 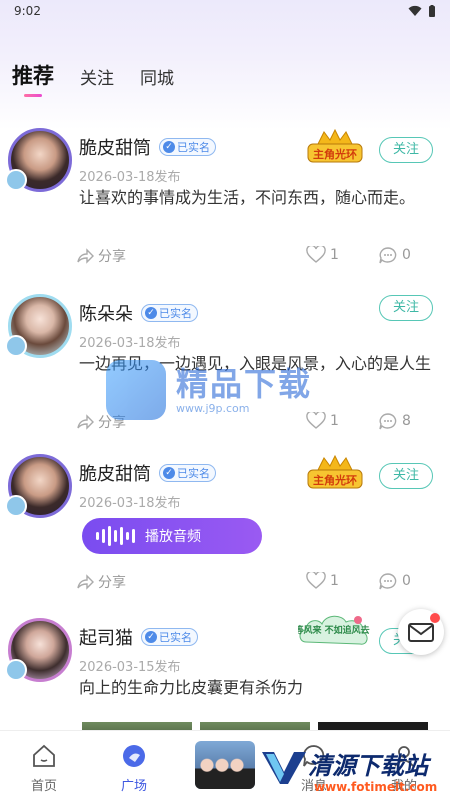 I want to click on home-icon, so click(x=44, y=755).